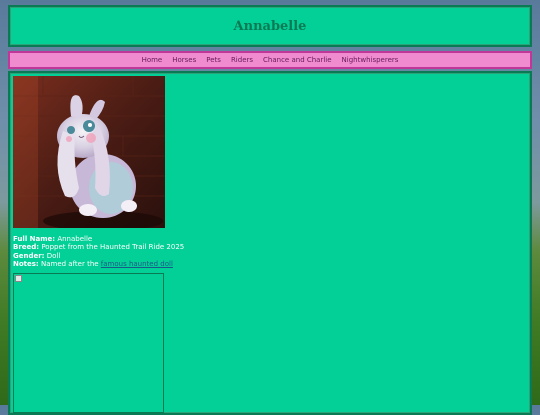 The image size is (540, 415). I want to click on full-name-row: Full Name: Annabelle, so click(98, 239).